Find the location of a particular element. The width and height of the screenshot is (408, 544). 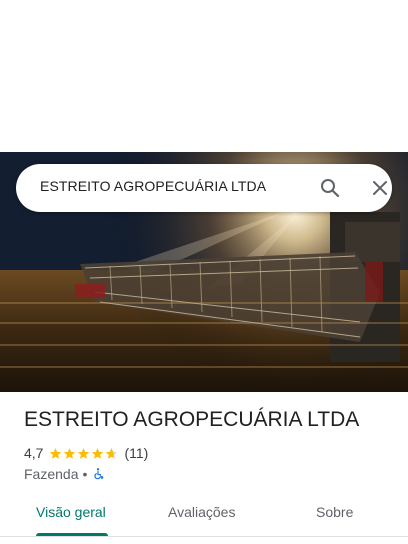

star-half-icon is located at coordinates (112, 453).